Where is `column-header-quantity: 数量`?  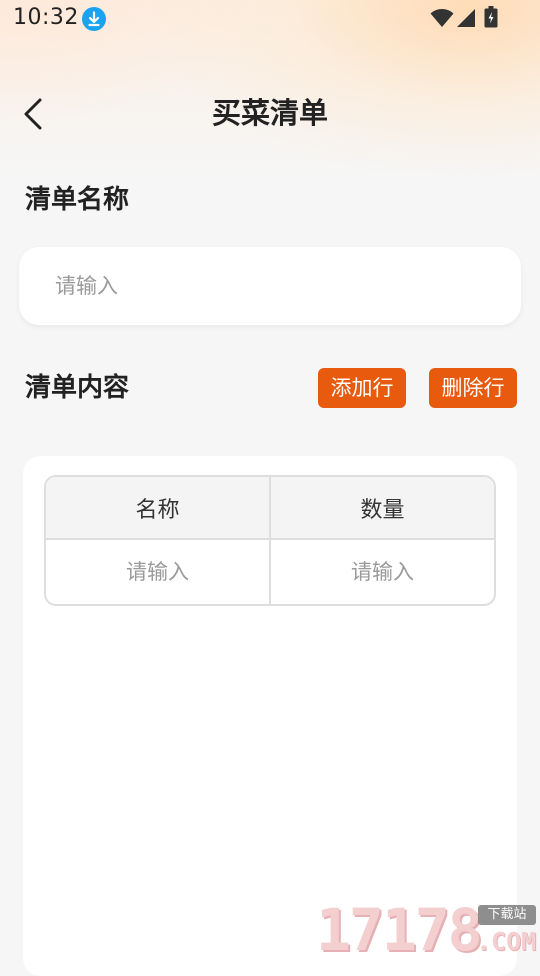
column-header-quantity: 数量 is located at coordinates (381, 507).